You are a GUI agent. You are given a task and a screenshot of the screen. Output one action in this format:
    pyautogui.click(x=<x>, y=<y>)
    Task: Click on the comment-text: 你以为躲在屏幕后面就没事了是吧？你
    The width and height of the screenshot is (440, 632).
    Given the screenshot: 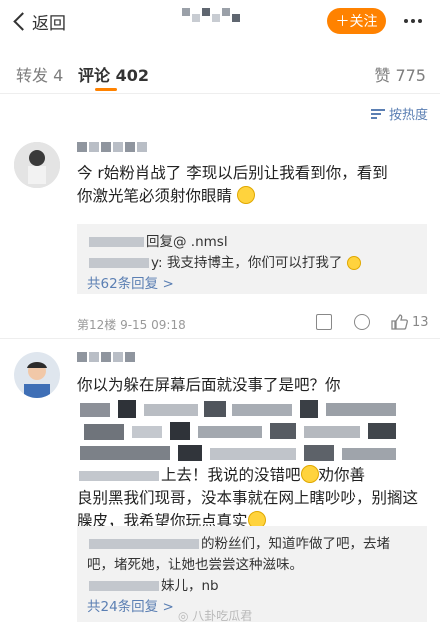 What is the action you would take?
    pyautogui.click(x=252, y=385)
    